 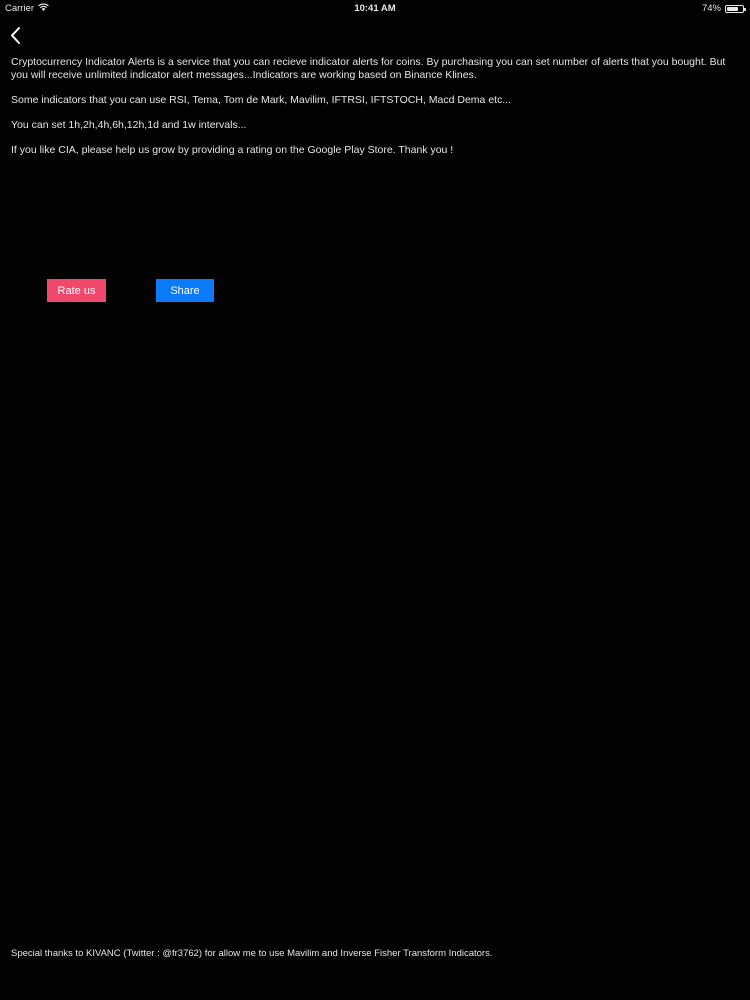 I want to click on battery-icon, so click(x=735, y=8).